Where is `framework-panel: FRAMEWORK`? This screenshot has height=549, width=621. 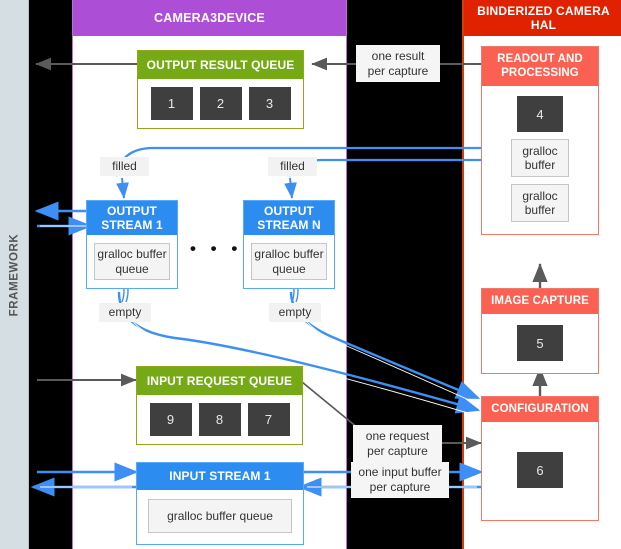 framework-panel: FRAMEWORK is located at coordinates (14, 274).